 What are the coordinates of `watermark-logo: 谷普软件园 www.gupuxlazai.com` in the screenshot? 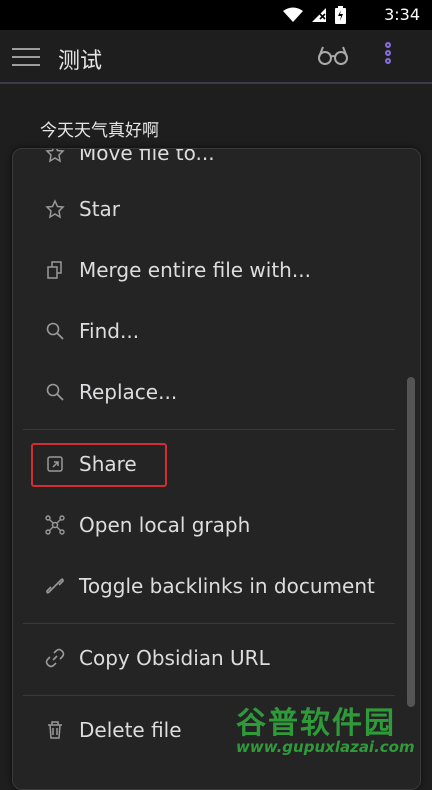 It's located at (334, 733).